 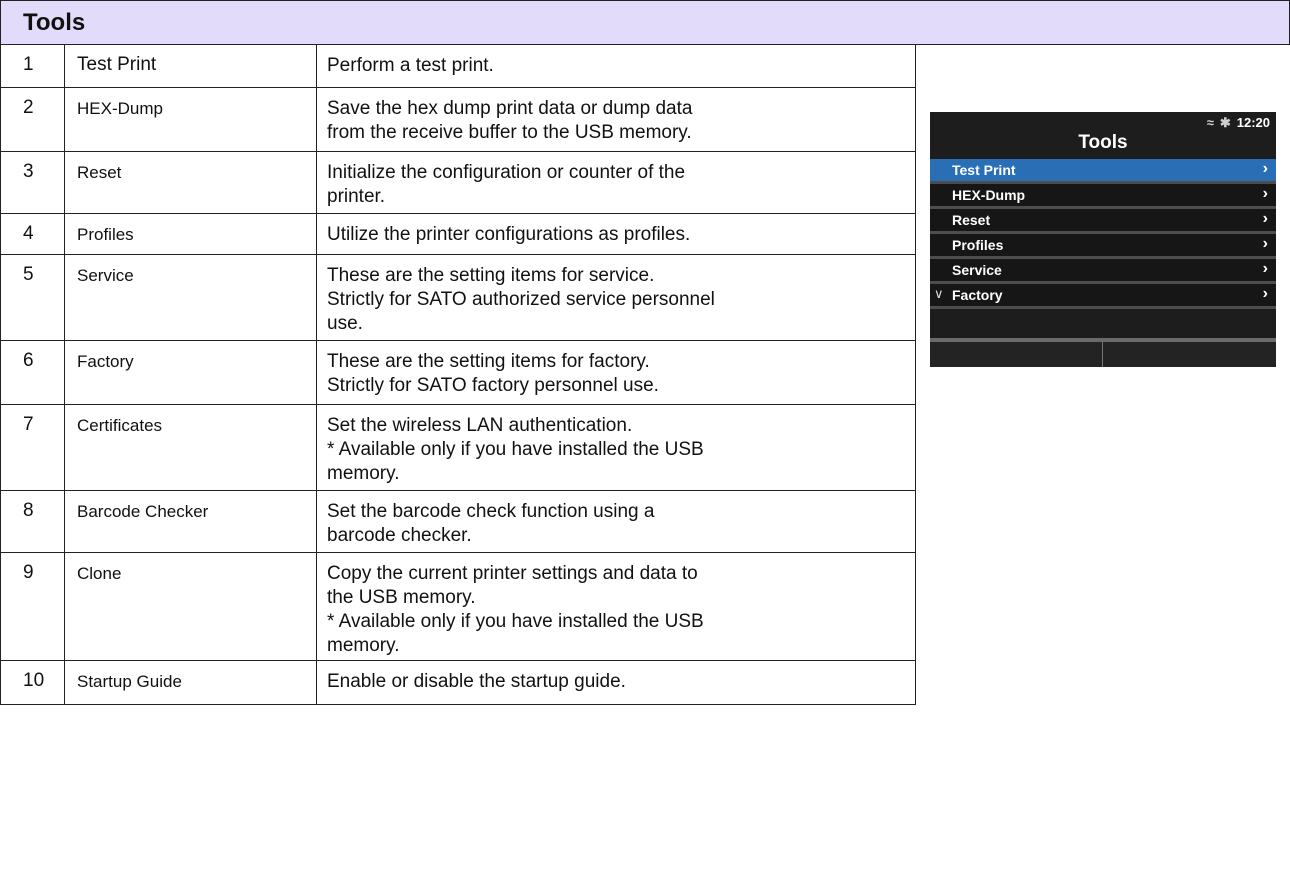 What do you see at coordinates (190, 606) in the screenshot?
I see `row-name: Clone` at bounding box center [190, 606].